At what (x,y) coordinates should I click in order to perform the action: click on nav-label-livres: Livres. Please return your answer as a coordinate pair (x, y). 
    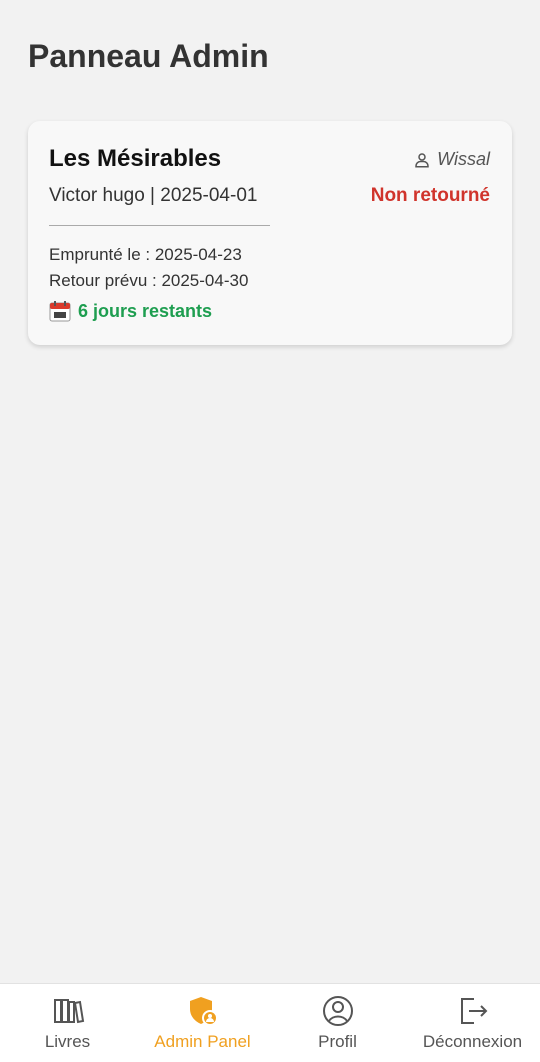
    Looking at the image, I should click on (67, 1041).